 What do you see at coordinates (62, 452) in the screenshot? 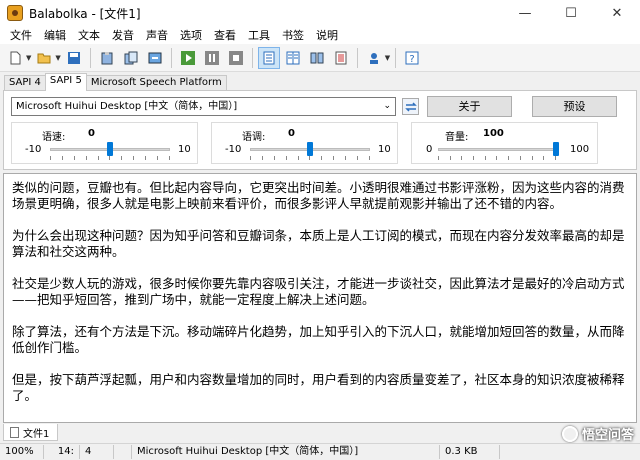
I see `status-line: 14:` at bounding box center [62, 452].